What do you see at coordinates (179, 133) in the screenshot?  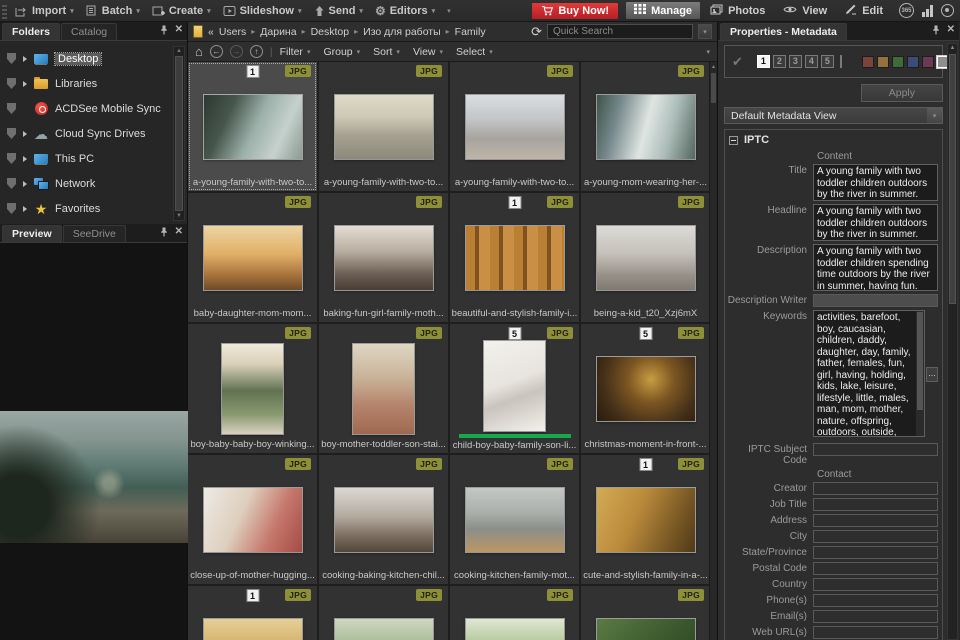 I see `tree-scrollbar: ▲ ▼` at bounding box center [179, 133].